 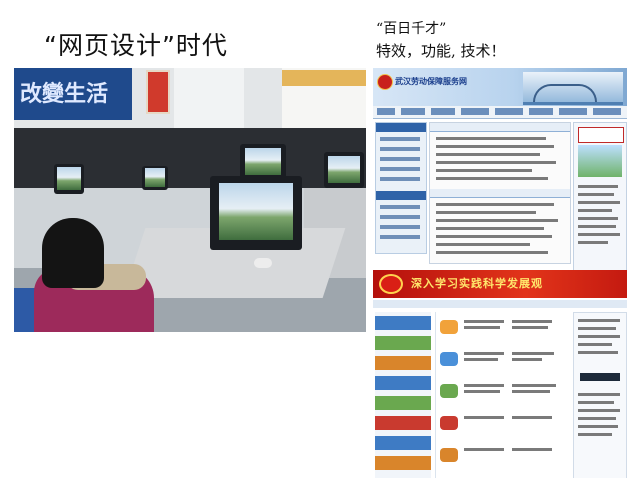 I want to click on site-news-panel, so click(x=500, y=193).